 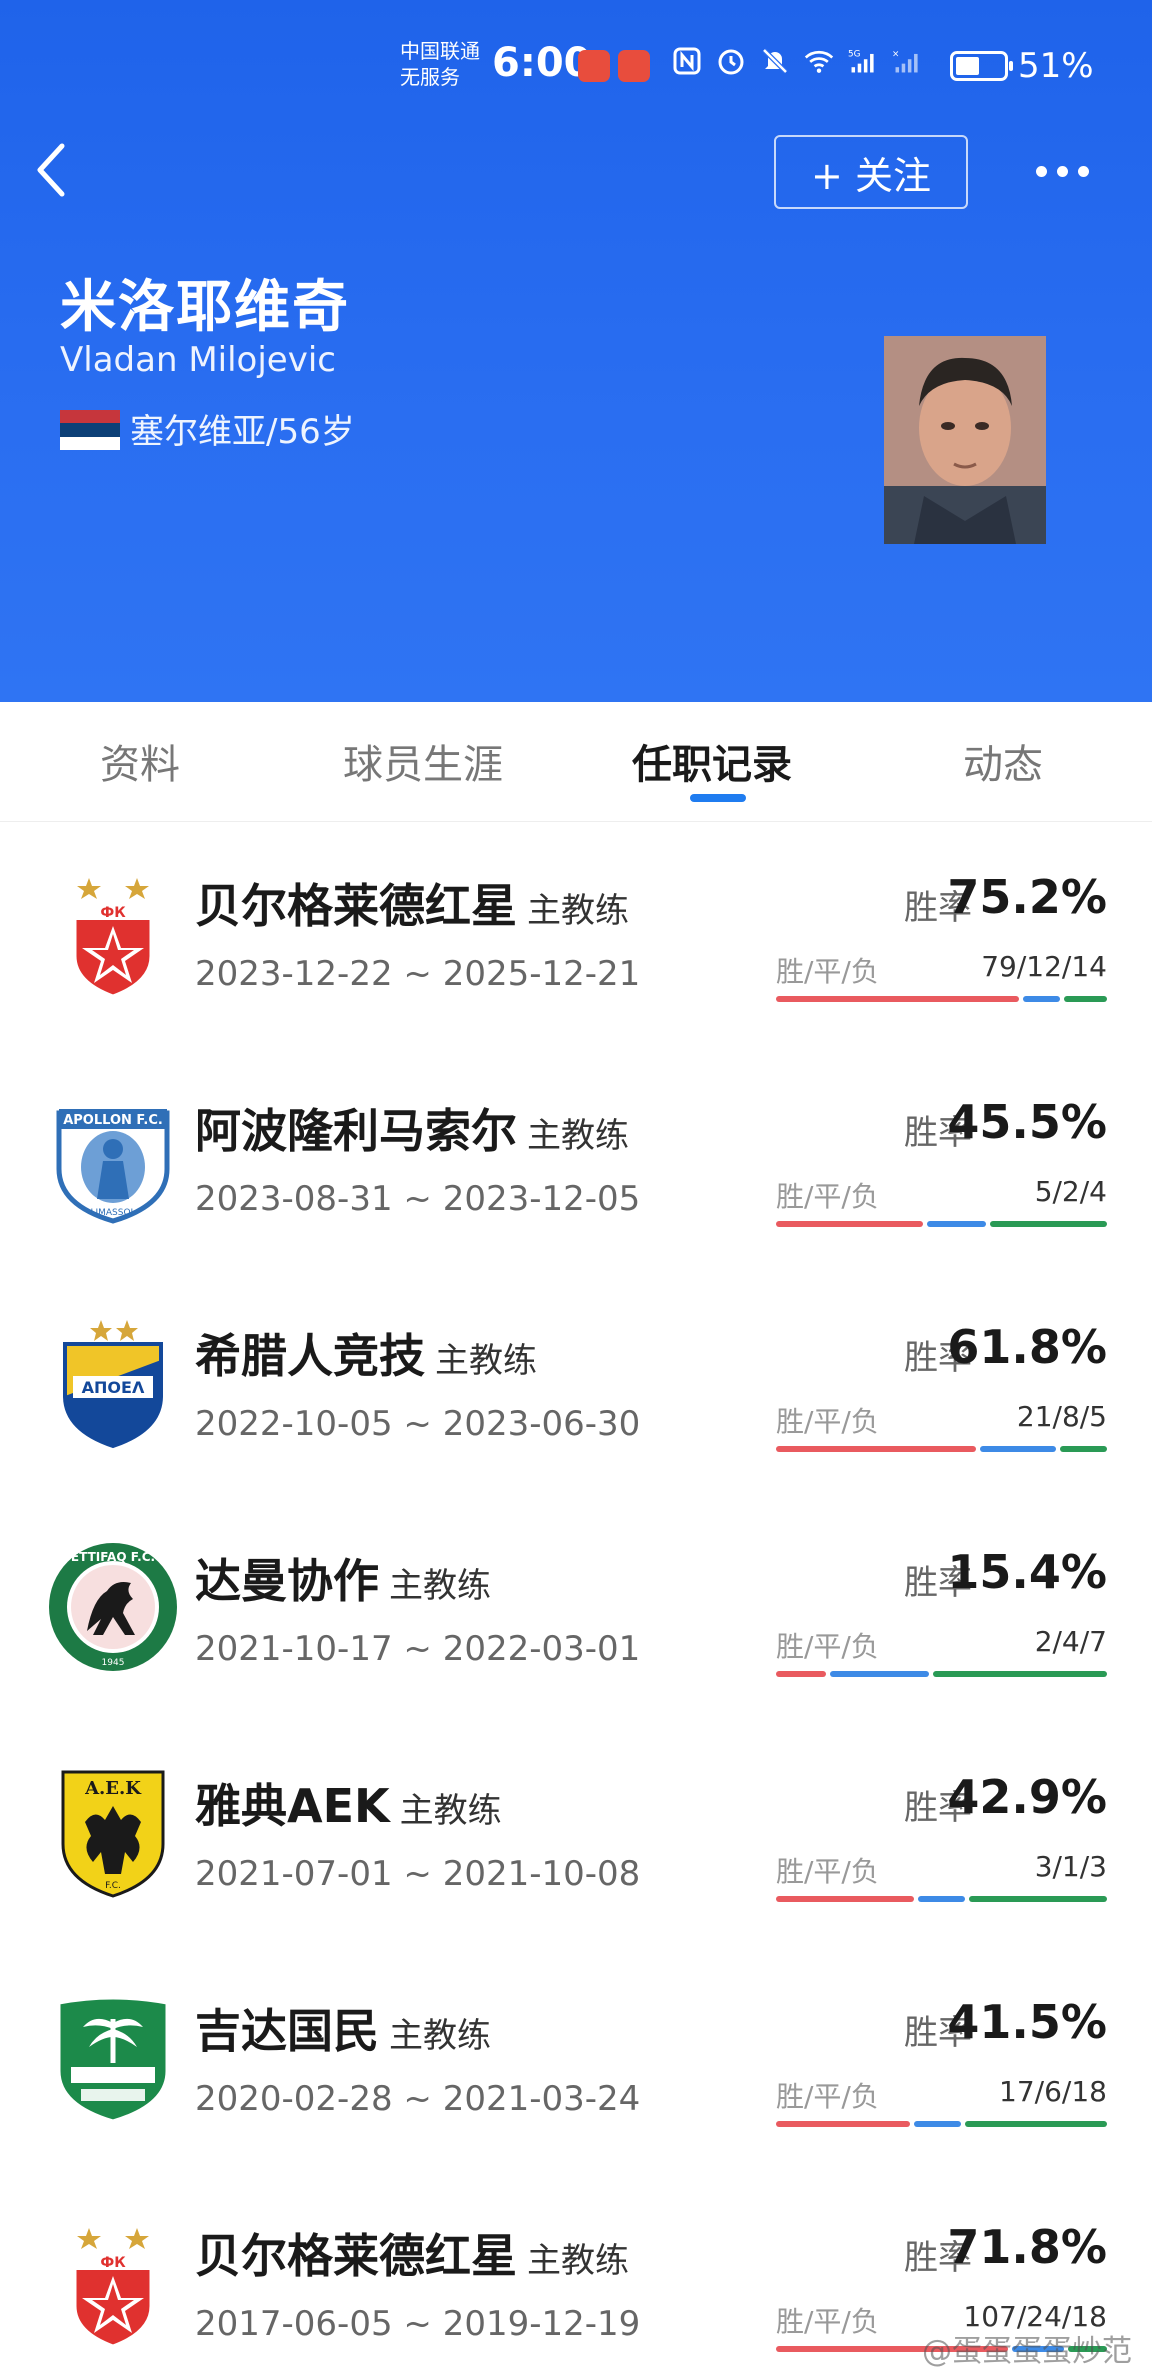 I want to click on club-name-text: 吉达国民, so click(x=287, y=2031).